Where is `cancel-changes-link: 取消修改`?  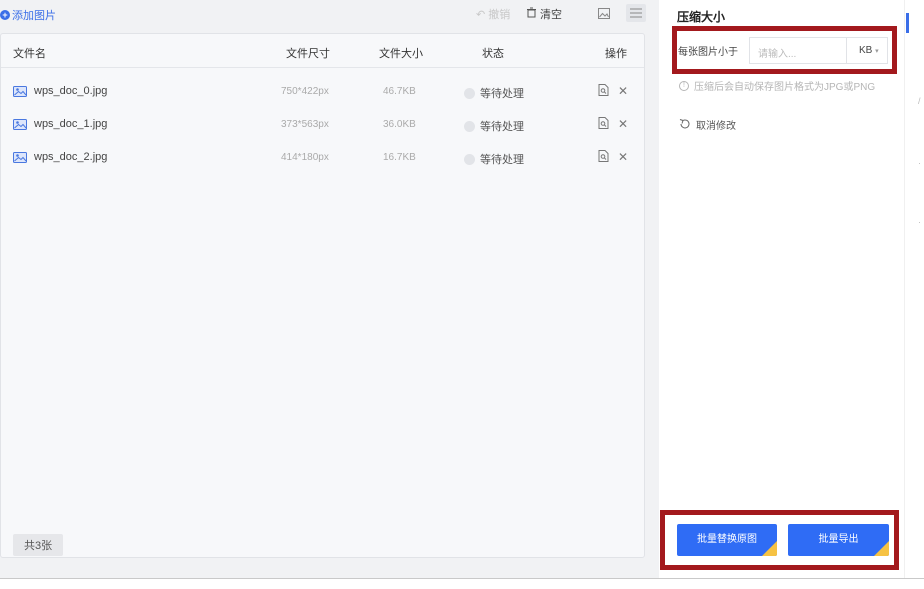
cancel-changes-link: 取消修改 is located at coordinates (707, 124).